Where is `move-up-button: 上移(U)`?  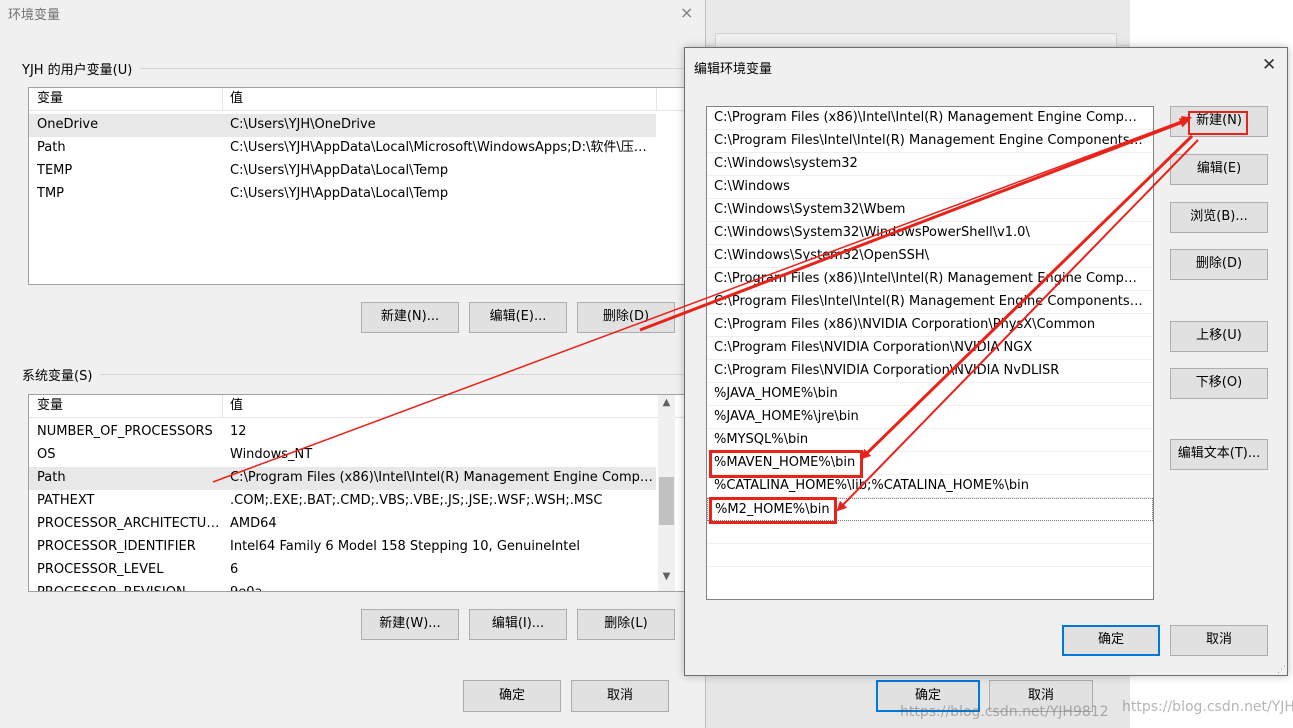
move-up-button: 上移(U) is located at coordinates (1219, 336).